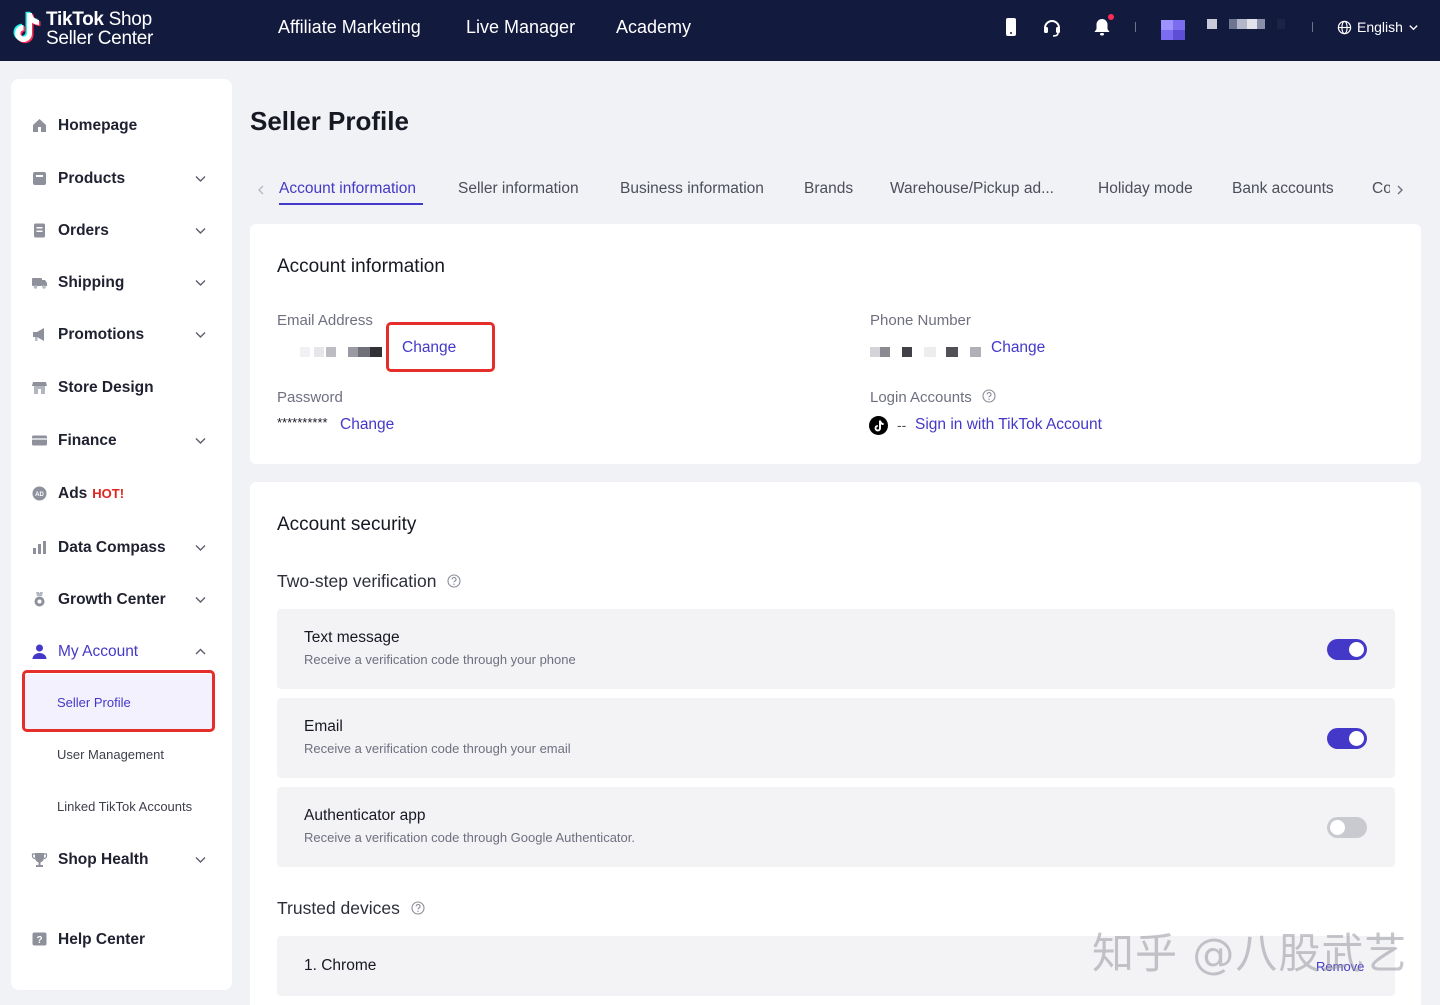  Describe the element at coordinates (1008, 425) in the screenshot. I see `sign-in-tiktok-link: Sign in with TikTok Account` at that location.